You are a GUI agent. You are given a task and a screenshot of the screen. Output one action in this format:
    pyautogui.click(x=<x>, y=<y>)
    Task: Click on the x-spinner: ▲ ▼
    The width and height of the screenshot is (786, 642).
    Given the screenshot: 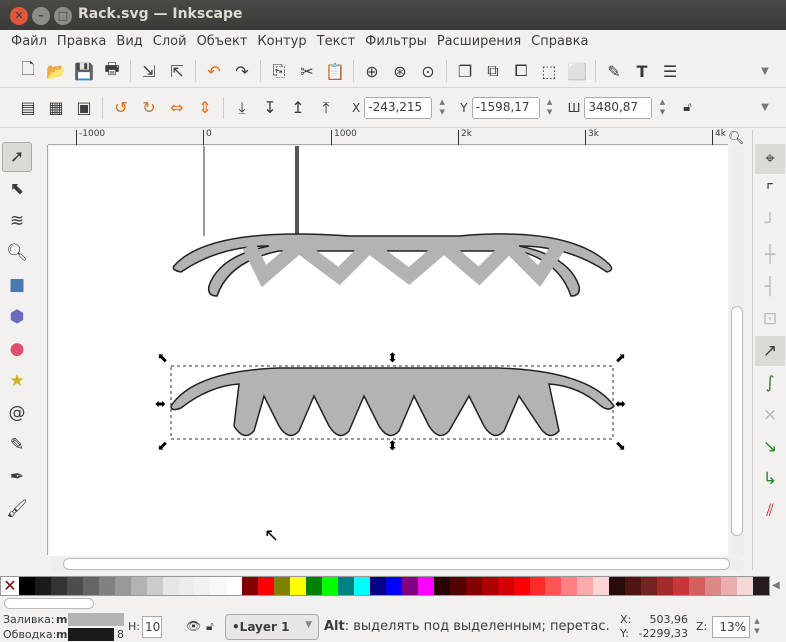 What is the action you would take?
    pyautogui.click(x=442, y=108)
    